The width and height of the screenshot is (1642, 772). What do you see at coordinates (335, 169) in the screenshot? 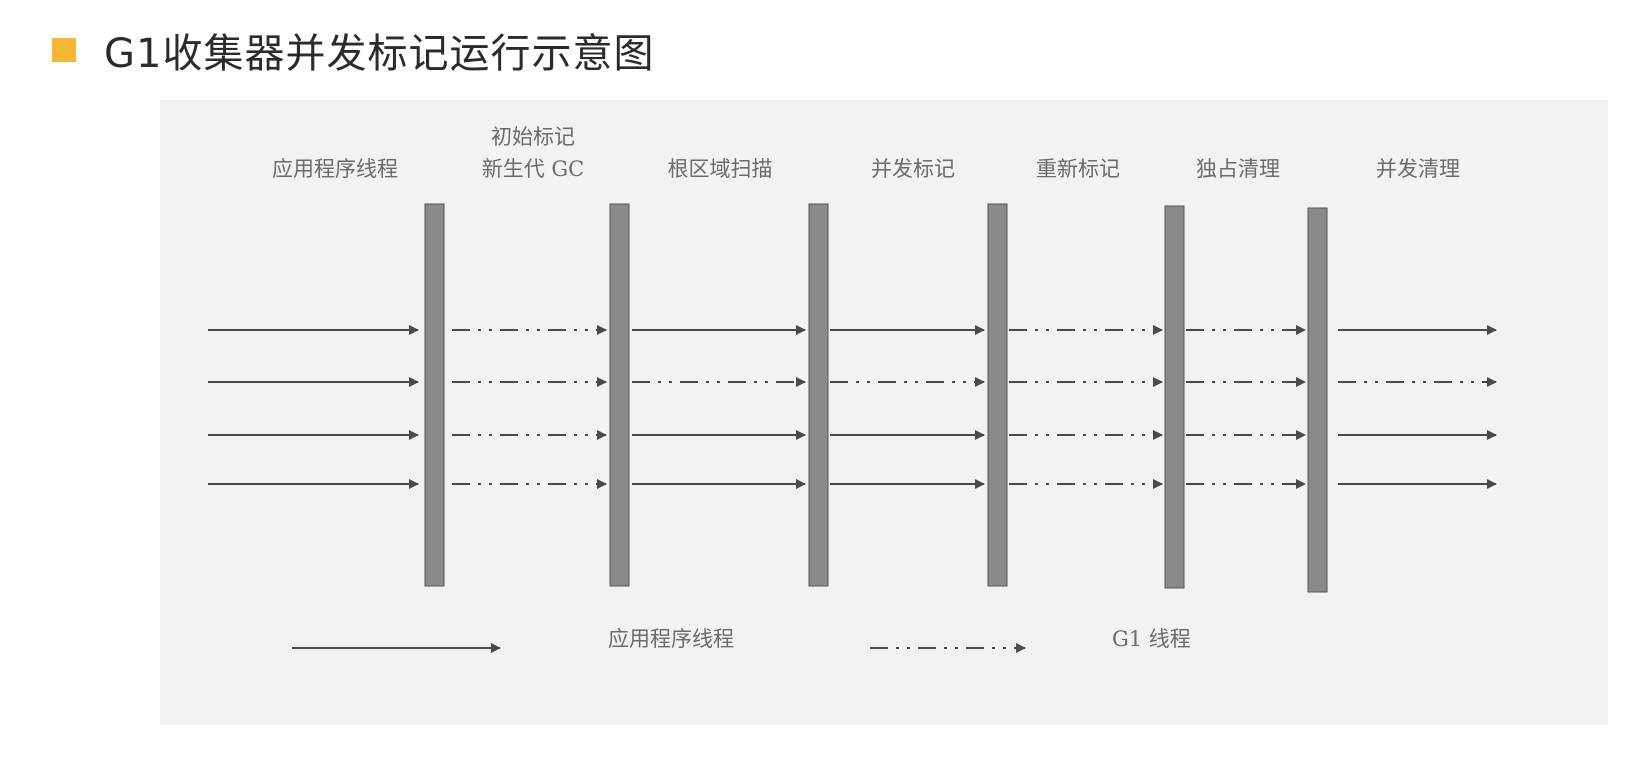
I see `phase-label-app-1: 应用程序线程` at bounding box center [335, 169].